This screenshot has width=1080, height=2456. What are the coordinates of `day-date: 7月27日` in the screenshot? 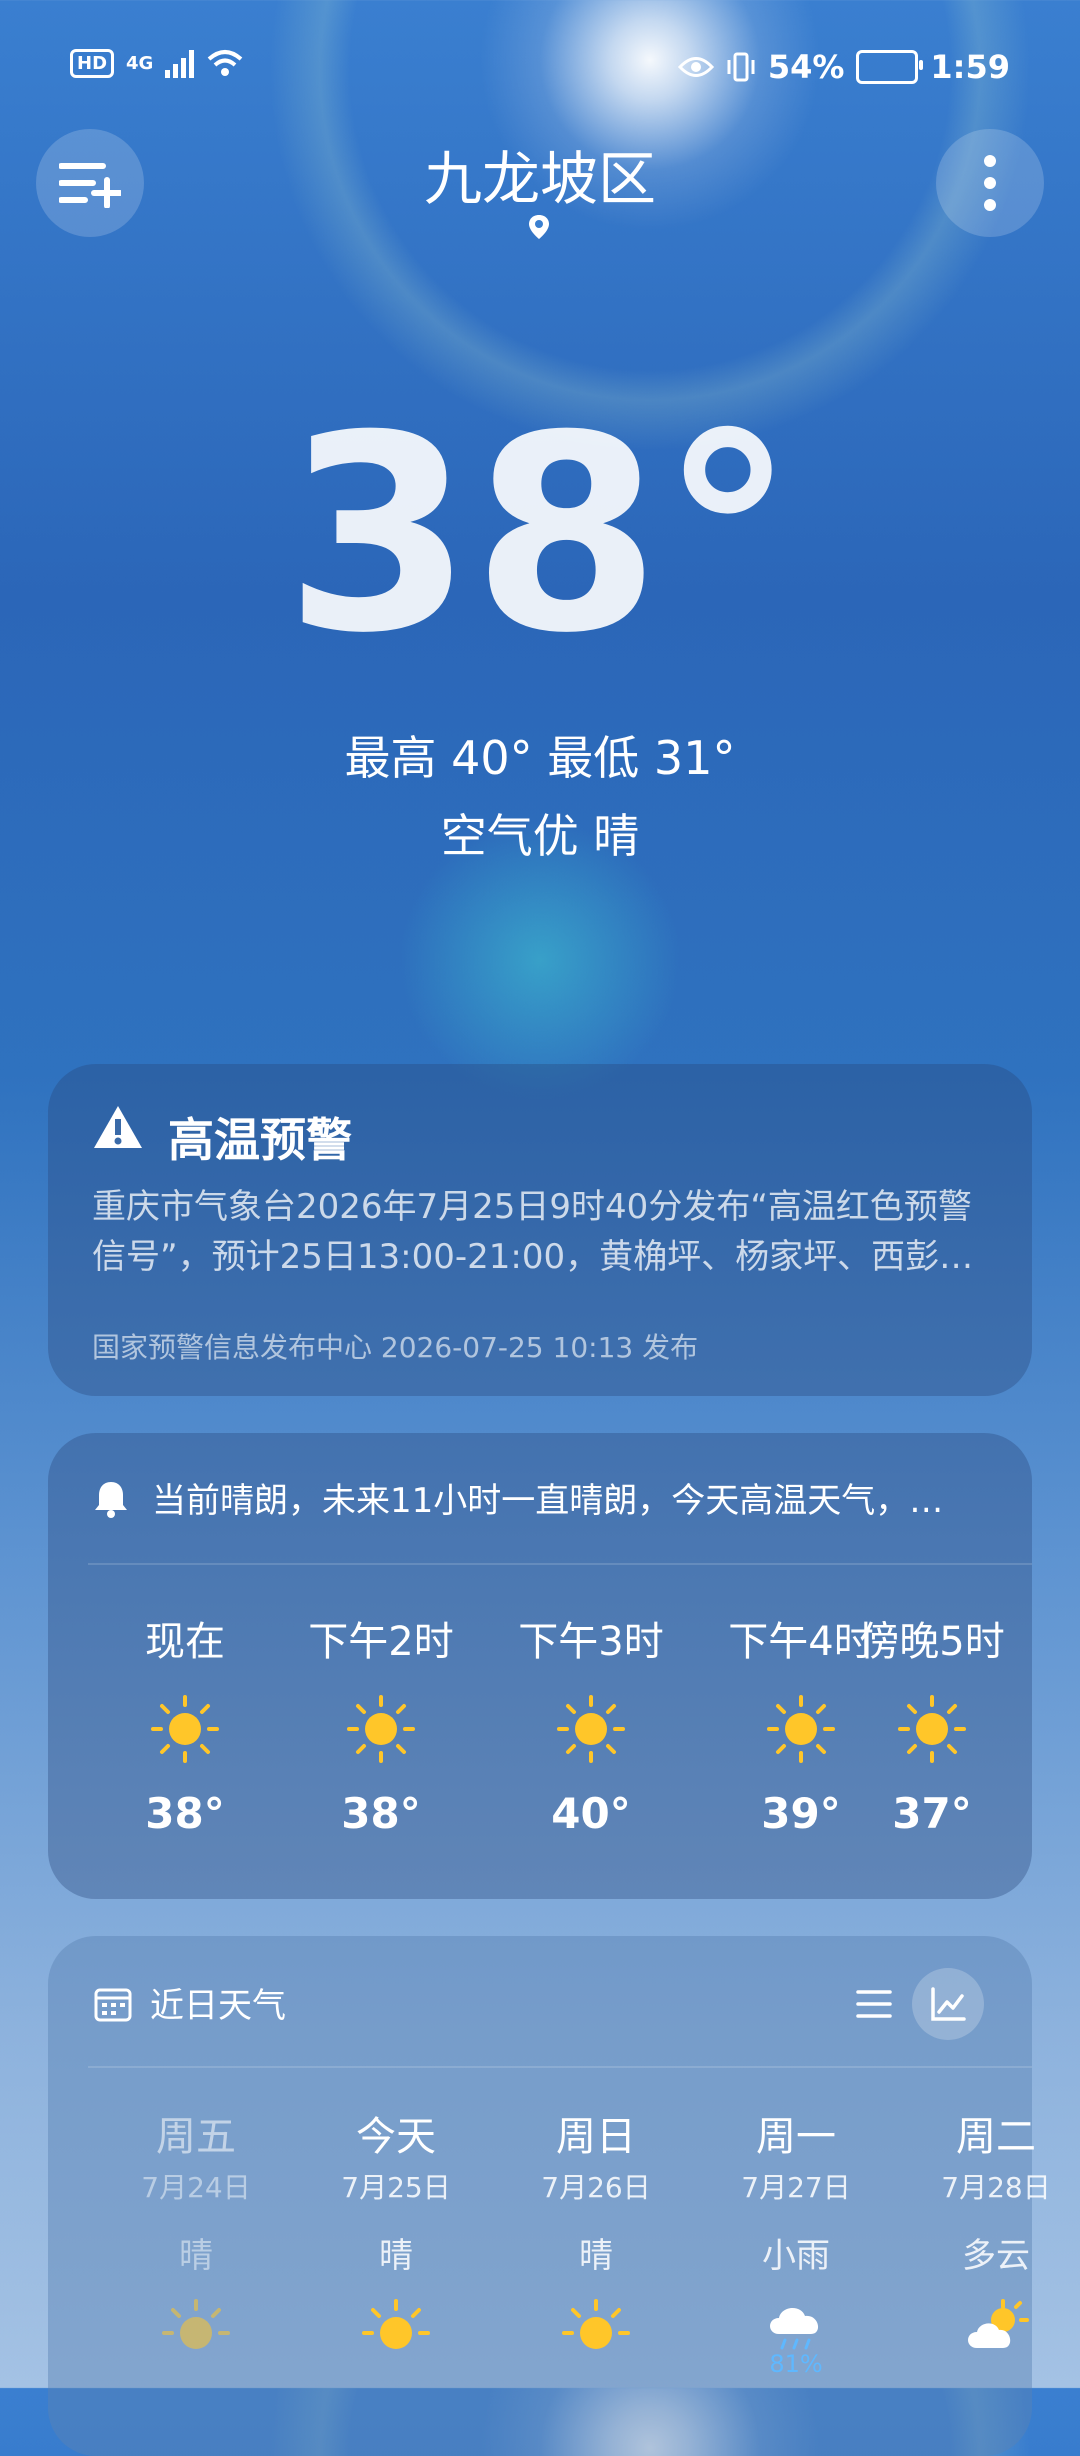 It's located at (796, 2187).